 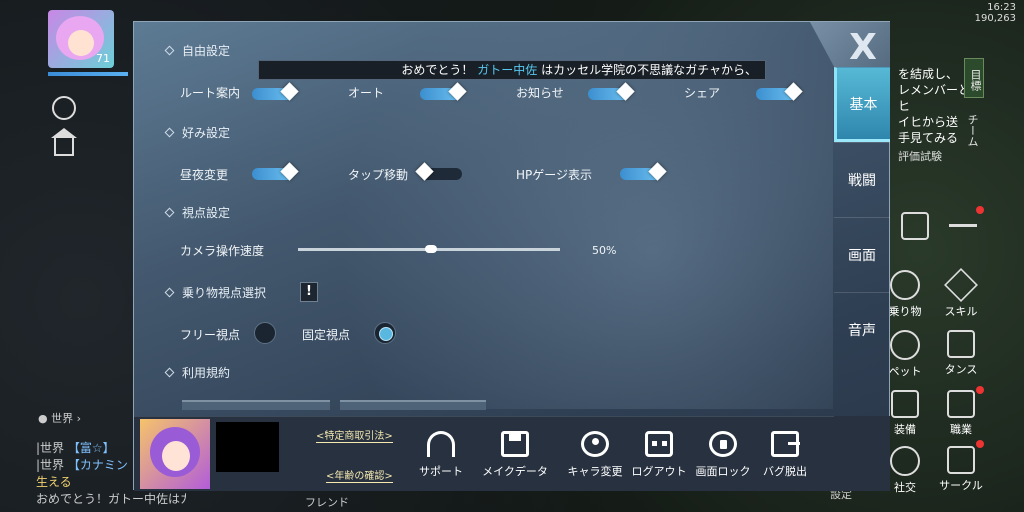 I want to click on quest-tag: 目標, so click(x=974, y=78).